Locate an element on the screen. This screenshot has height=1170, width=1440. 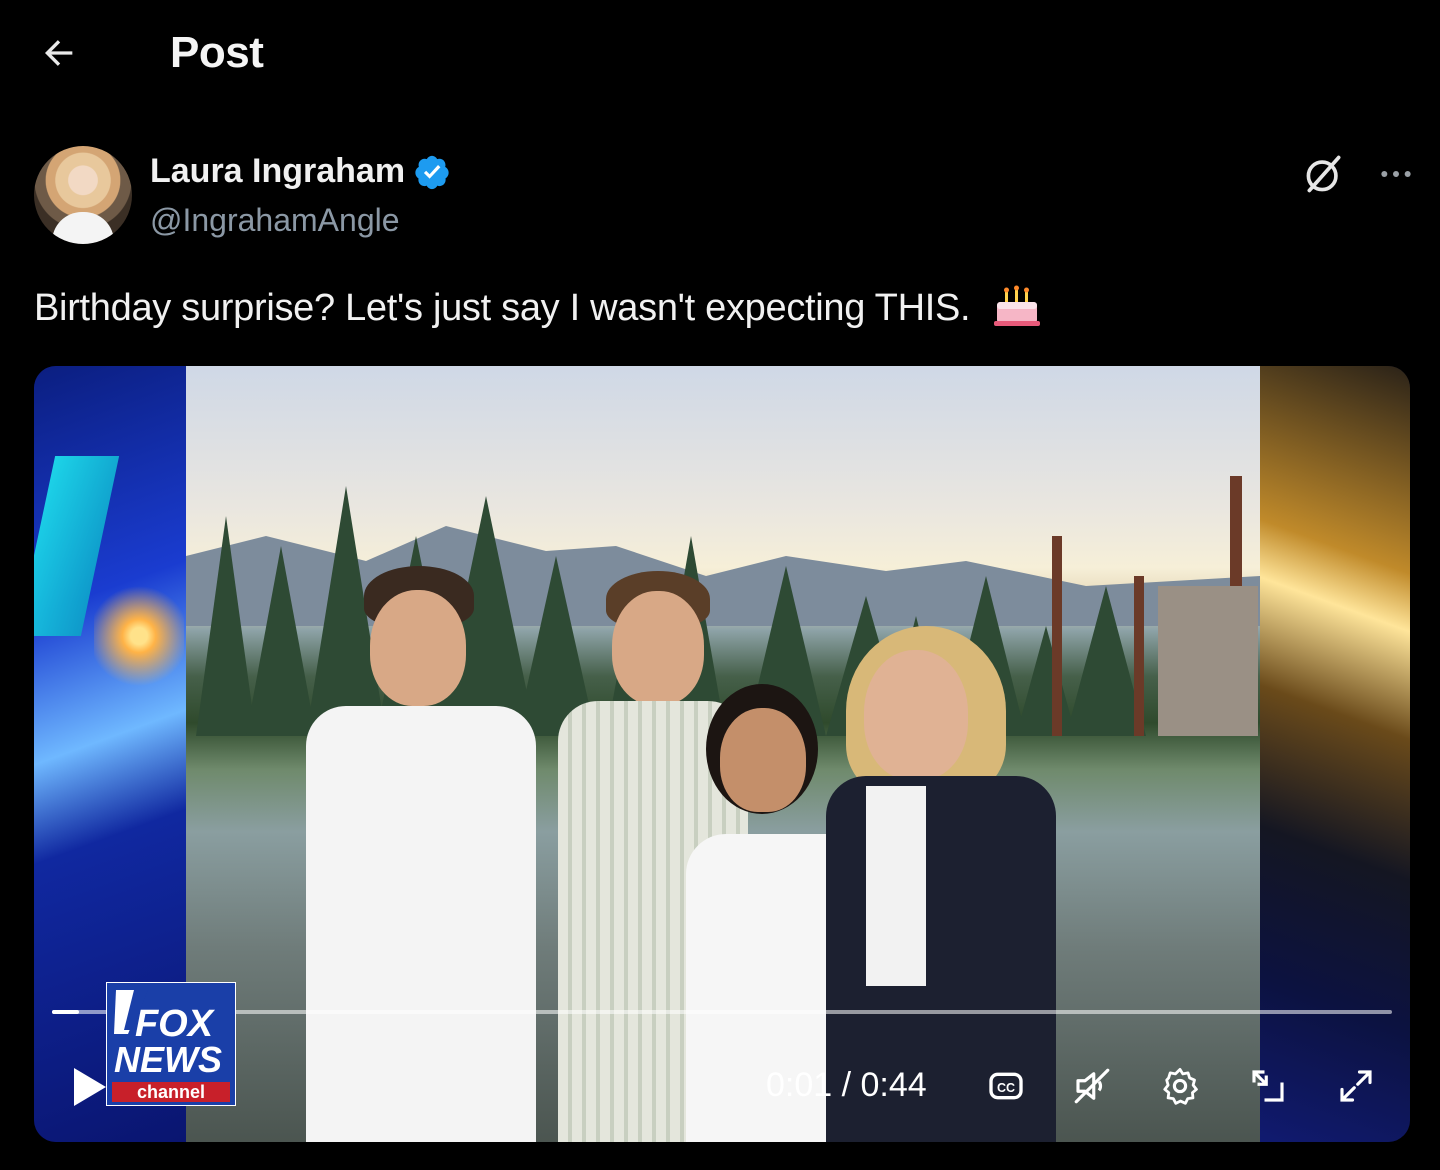
mute-button is located at coordinates (1092, 1086).